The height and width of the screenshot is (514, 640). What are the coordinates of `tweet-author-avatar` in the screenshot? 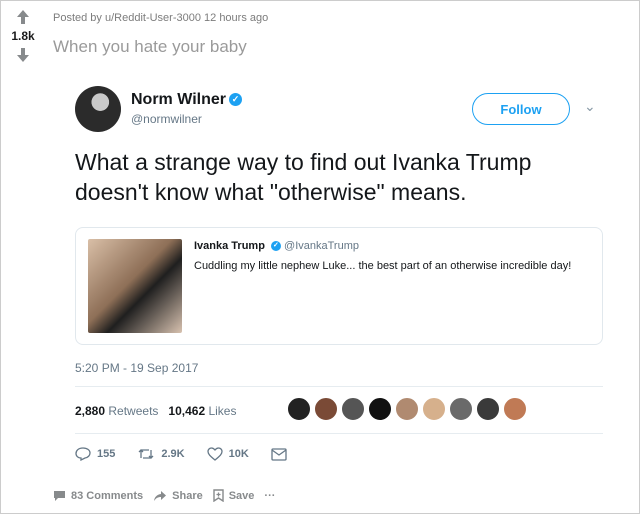 It's located at (98, 109).